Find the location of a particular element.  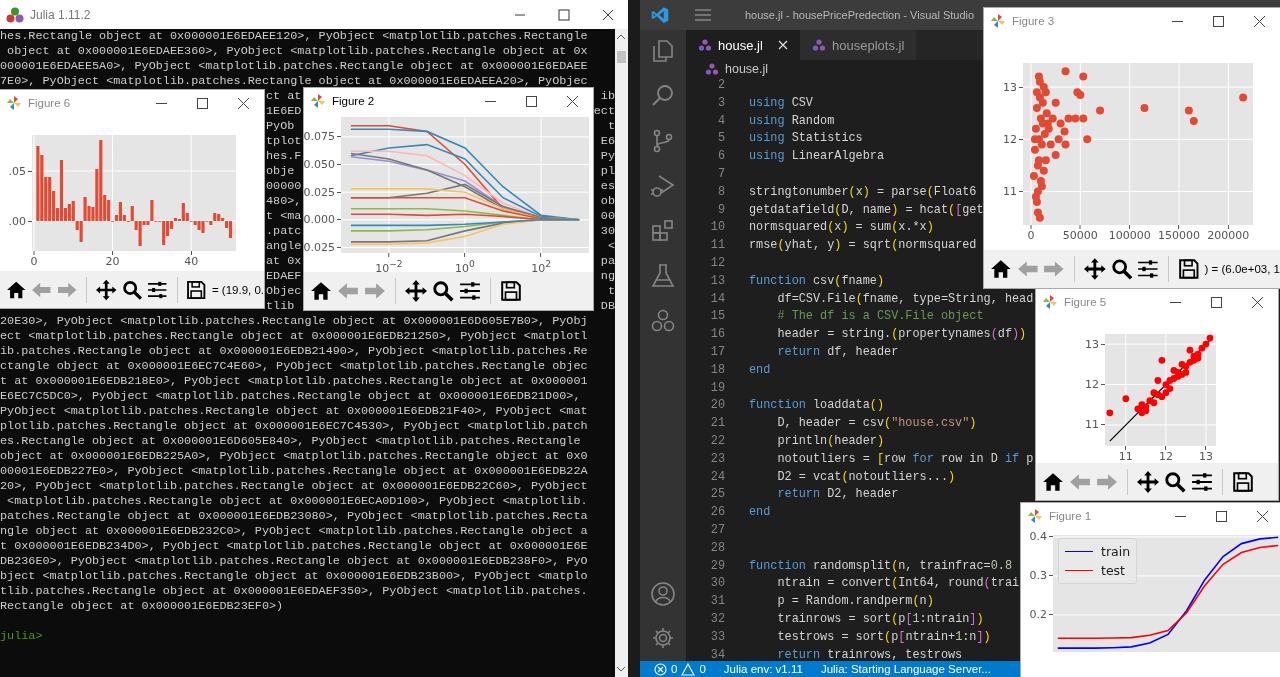

tick-label: 40 is located at coordinates (191, 262).